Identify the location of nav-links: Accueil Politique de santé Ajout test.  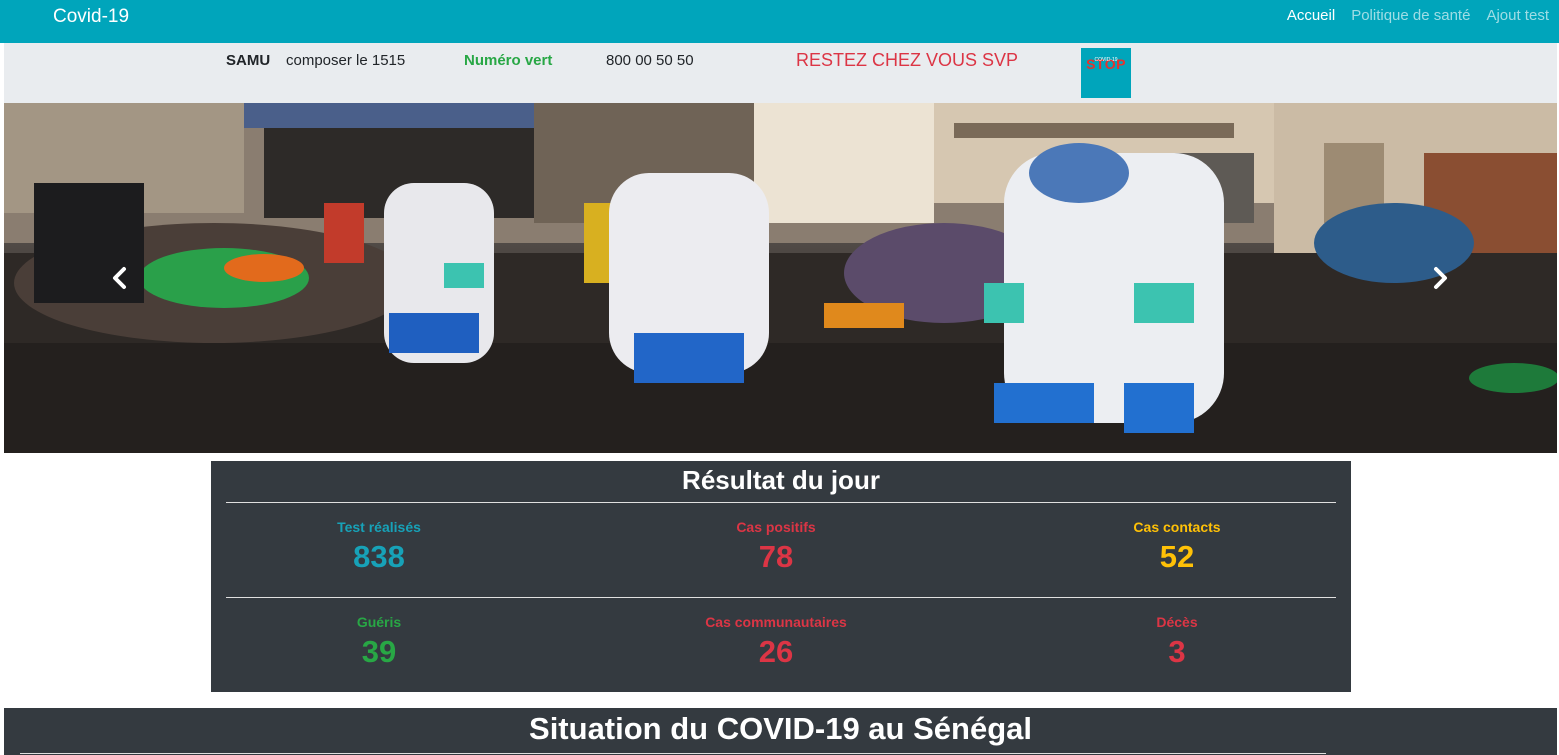
(1418, 15).